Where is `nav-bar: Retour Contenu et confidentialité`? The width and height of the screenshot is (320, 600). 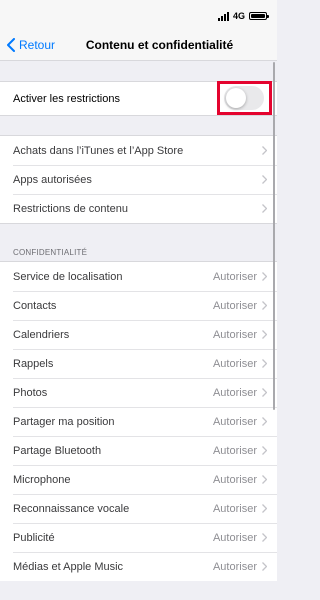 nav-bar: Retour Contenu et confidentialité is located at coordinates (138, 45).